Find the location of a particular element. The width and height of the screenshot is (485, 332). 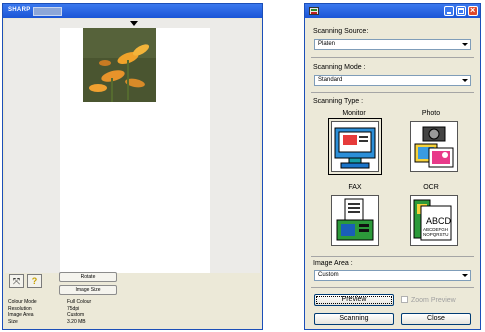

maximize-button is located at coordinates (461, 11).